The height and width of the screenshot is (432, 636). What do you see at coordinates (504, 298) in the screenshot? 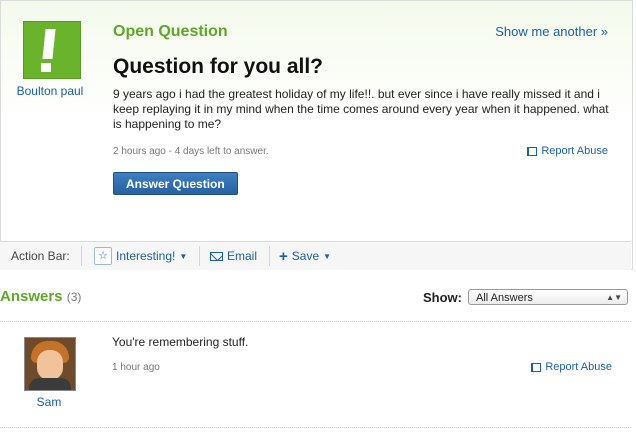
I see `answers-filter-value: All Answers` at bounding box center [504, 298].